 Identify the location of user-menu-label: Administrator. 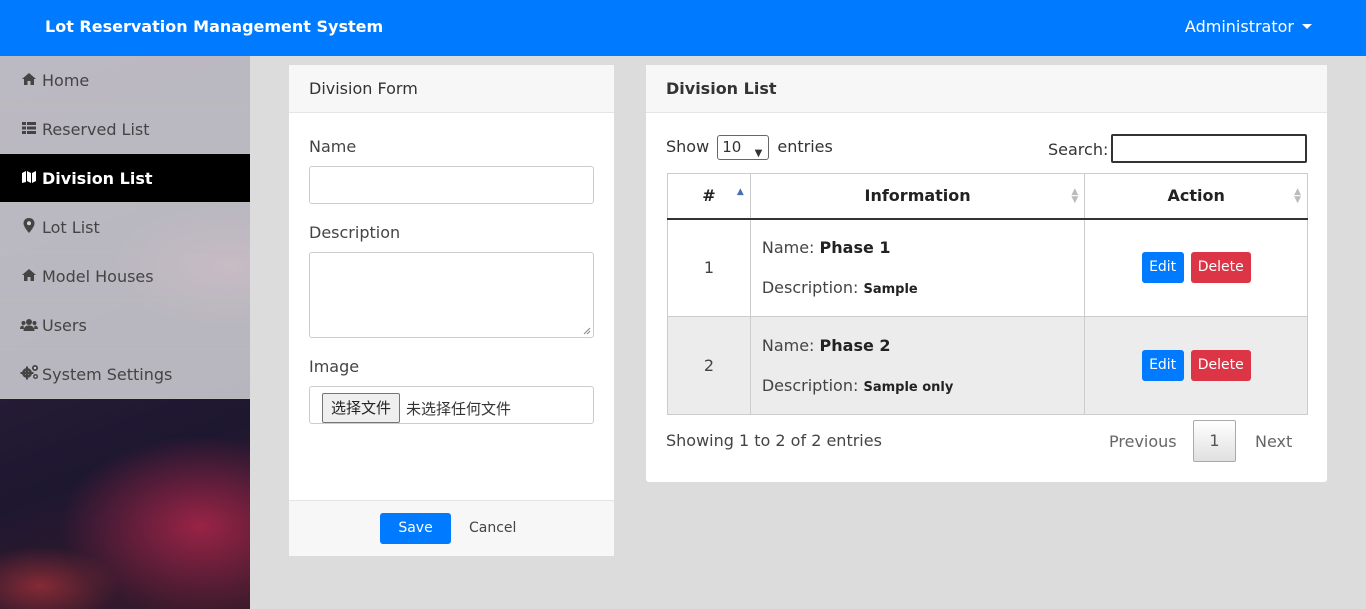
(1239, 26).